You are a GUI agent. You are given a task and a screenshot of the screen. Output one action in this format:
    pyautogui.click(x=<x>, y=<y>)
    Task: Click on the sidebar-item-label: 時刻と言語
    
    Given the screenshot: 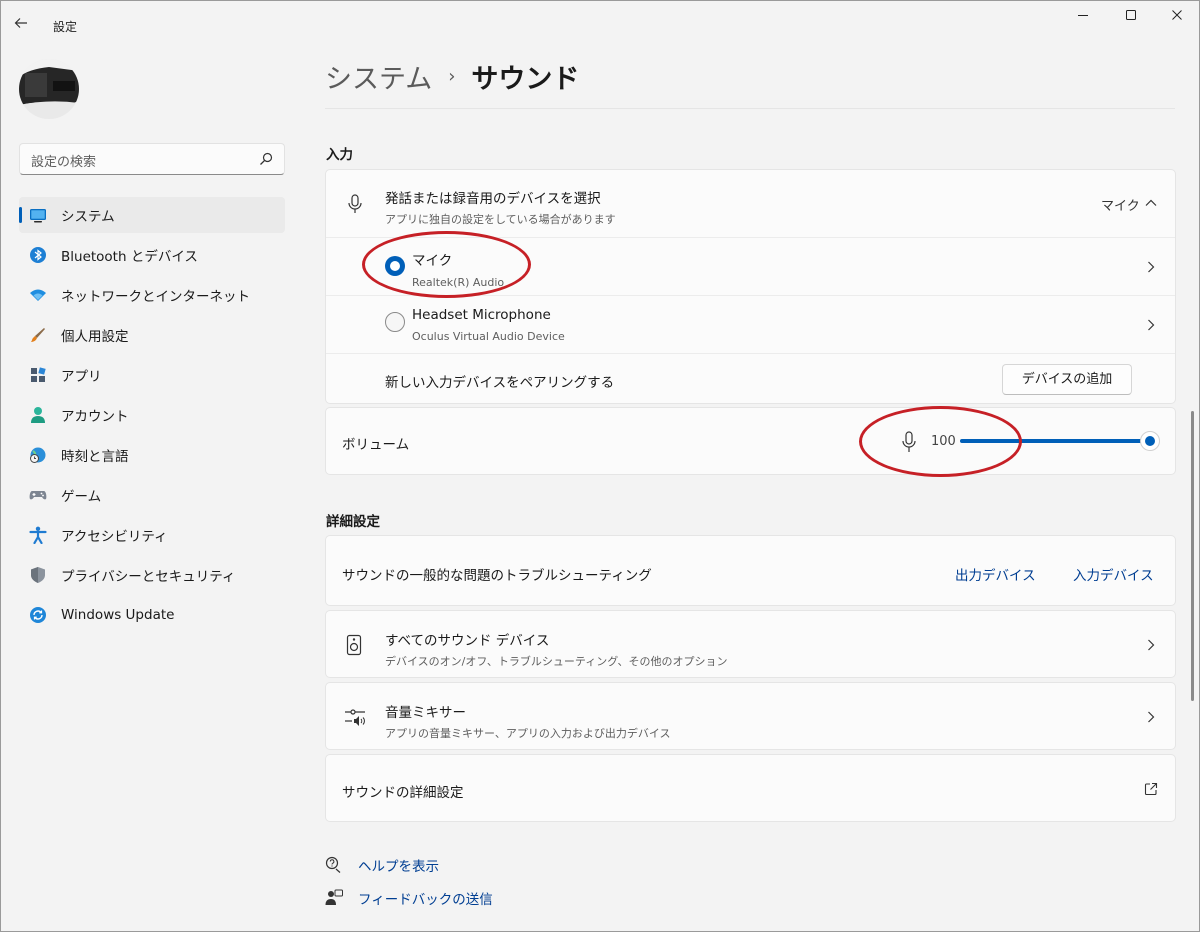 What is the action you would take?
    pyautogui.click(x=95, y=457)
    